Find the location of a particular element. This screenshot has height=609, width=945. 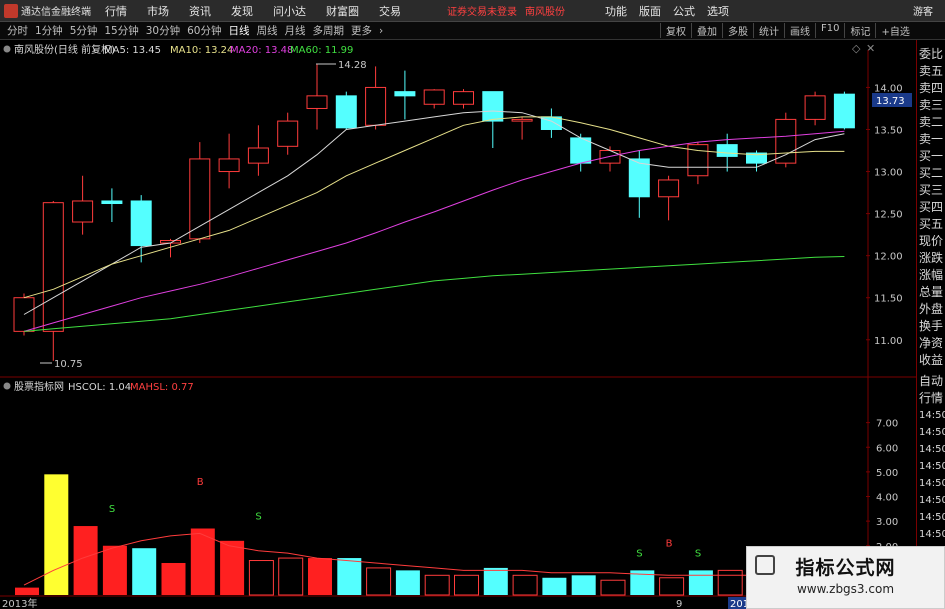

tool-zixuan: +自选 is located at coordinates (894, 30).